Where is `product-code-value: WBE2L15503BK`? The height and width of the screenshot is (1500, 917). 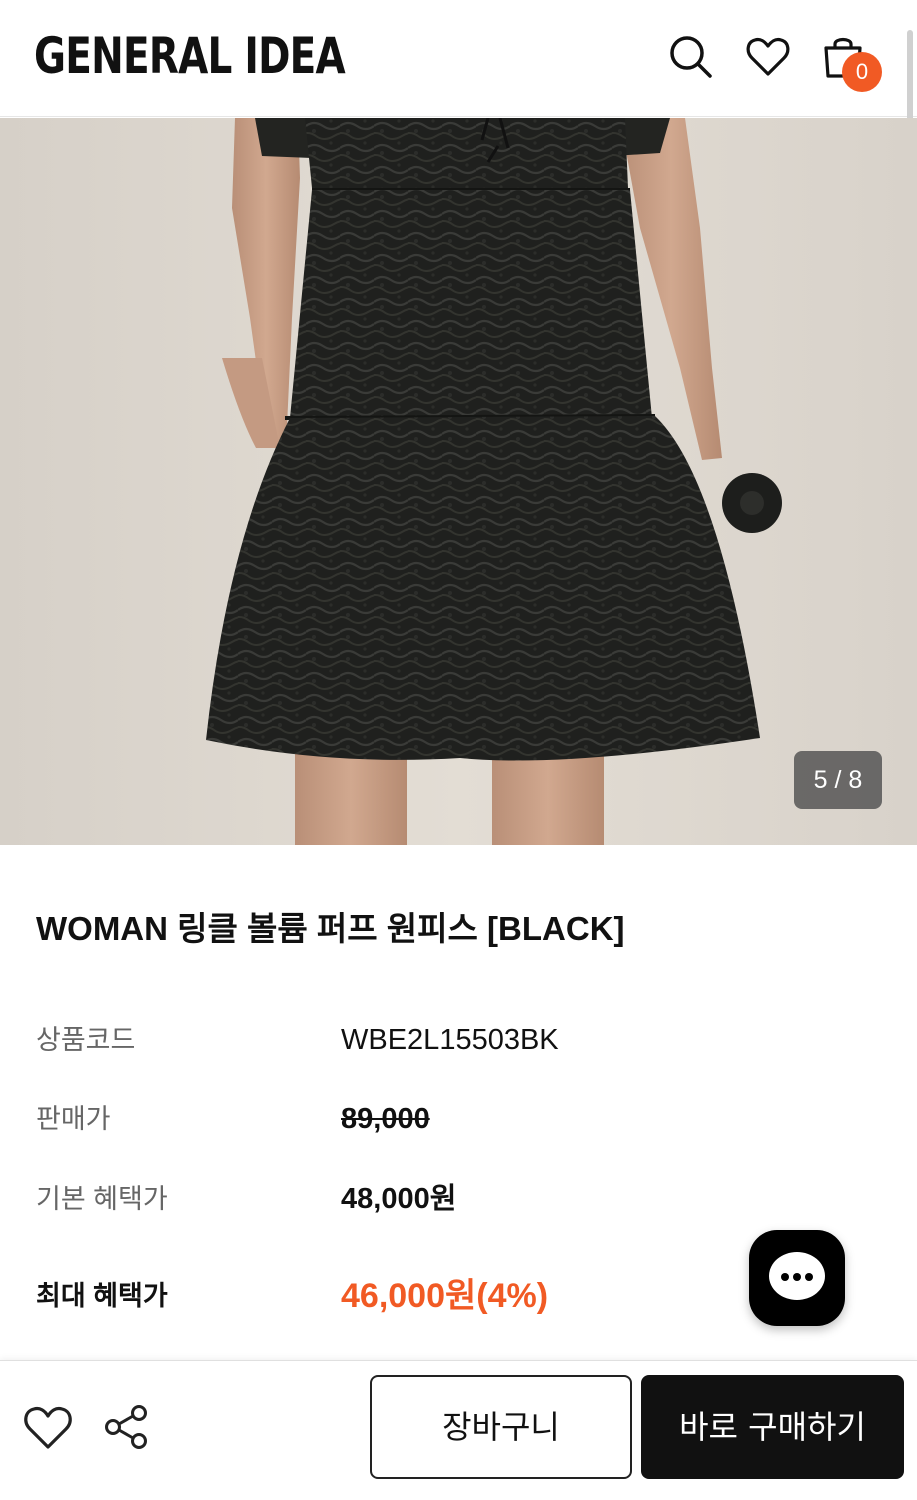
product-code-value: WBE2L15503BK is located at coordinates (450, 1040).